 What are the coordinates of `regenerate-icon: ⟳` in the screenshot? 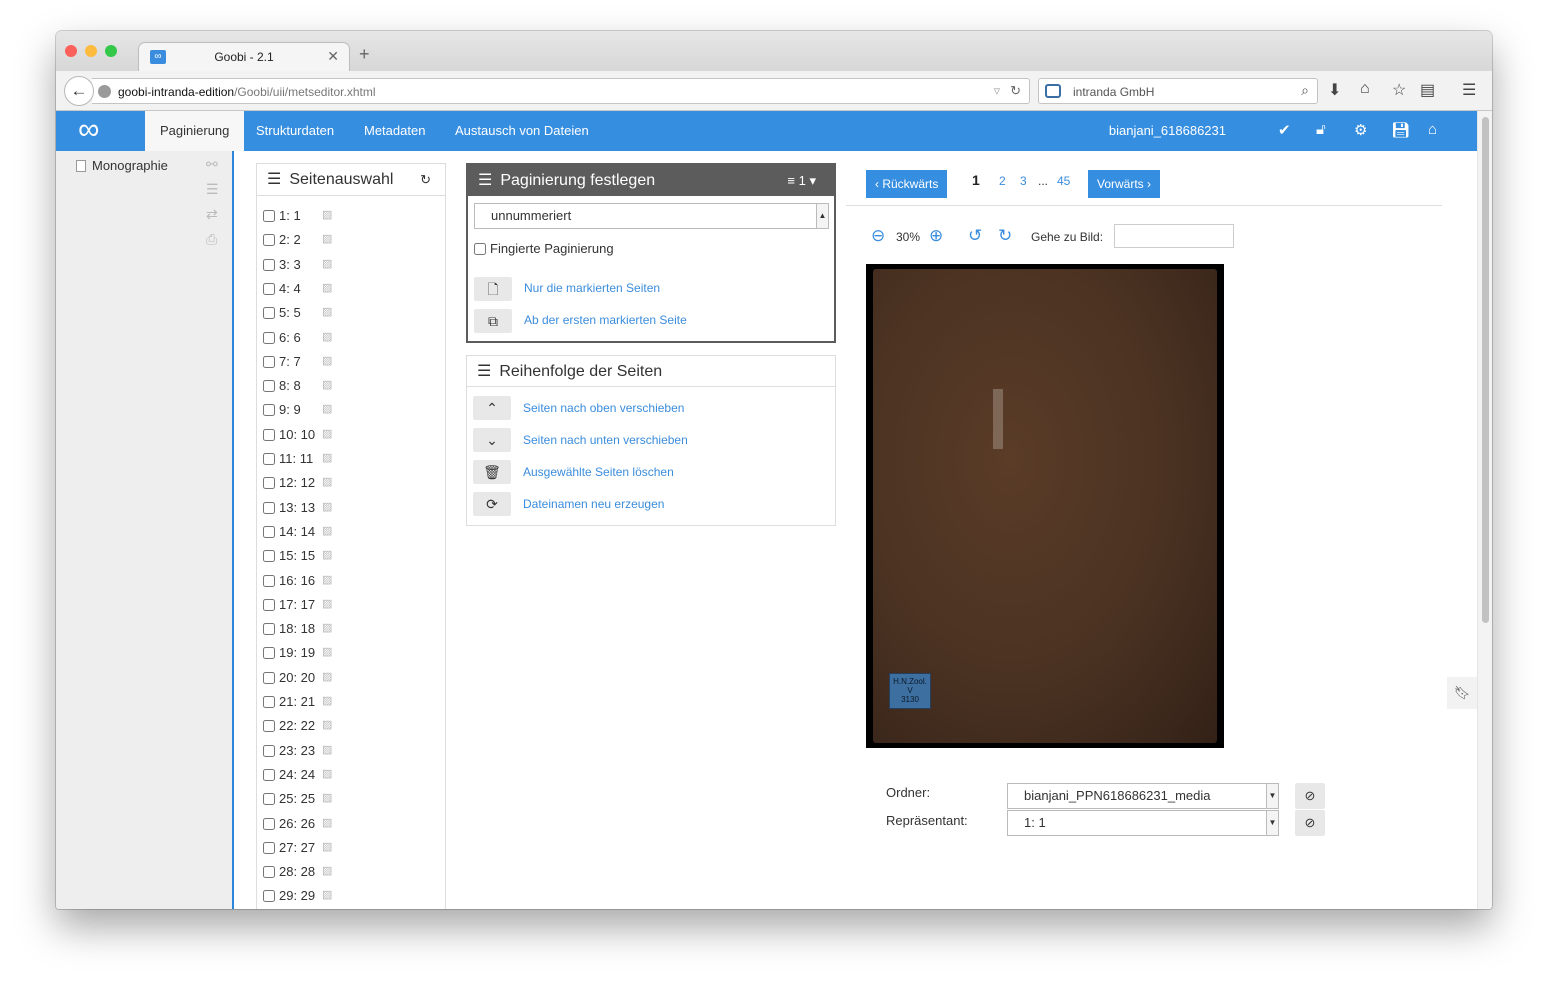 It's located at (492, 504).